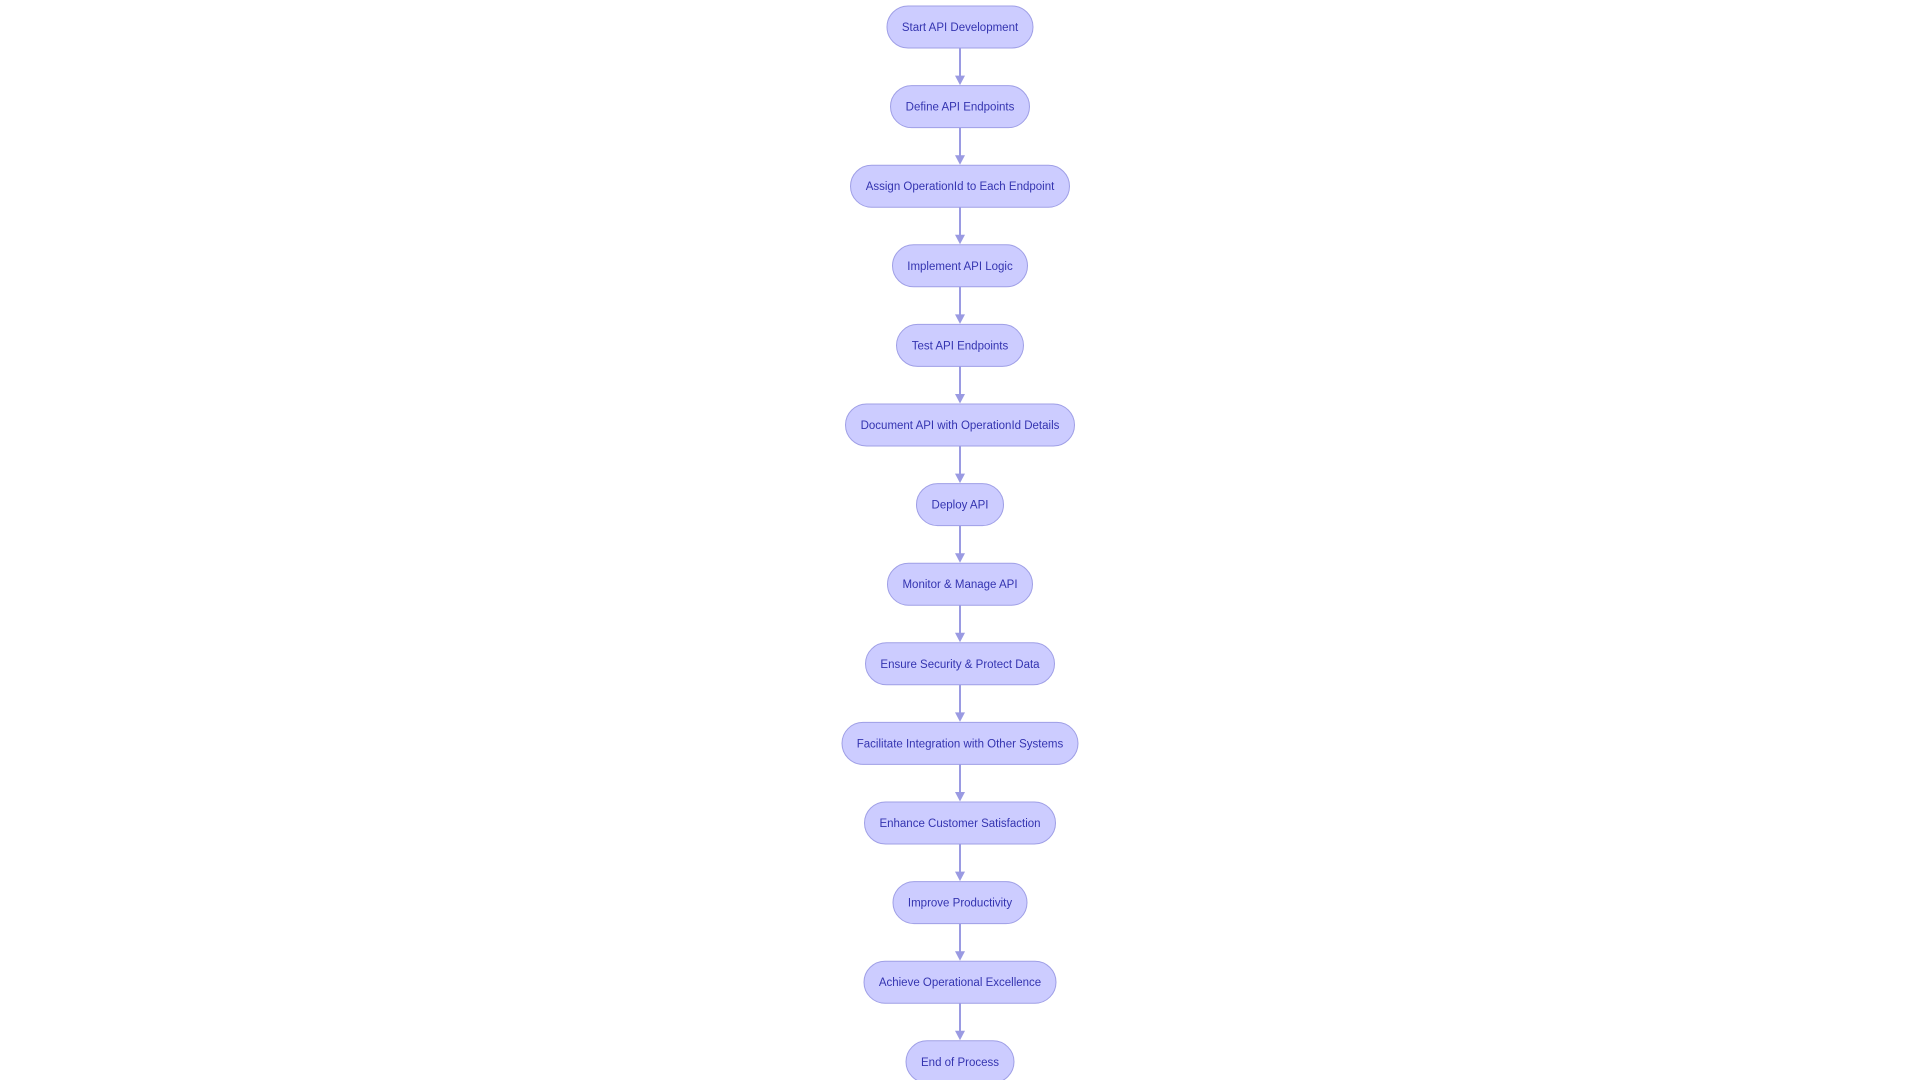 Image resolution: width=1920 pixels, height=1080 pixels. I want to click on flow-node: Assign OperationId to Each Endpoint, so click(960, 186).